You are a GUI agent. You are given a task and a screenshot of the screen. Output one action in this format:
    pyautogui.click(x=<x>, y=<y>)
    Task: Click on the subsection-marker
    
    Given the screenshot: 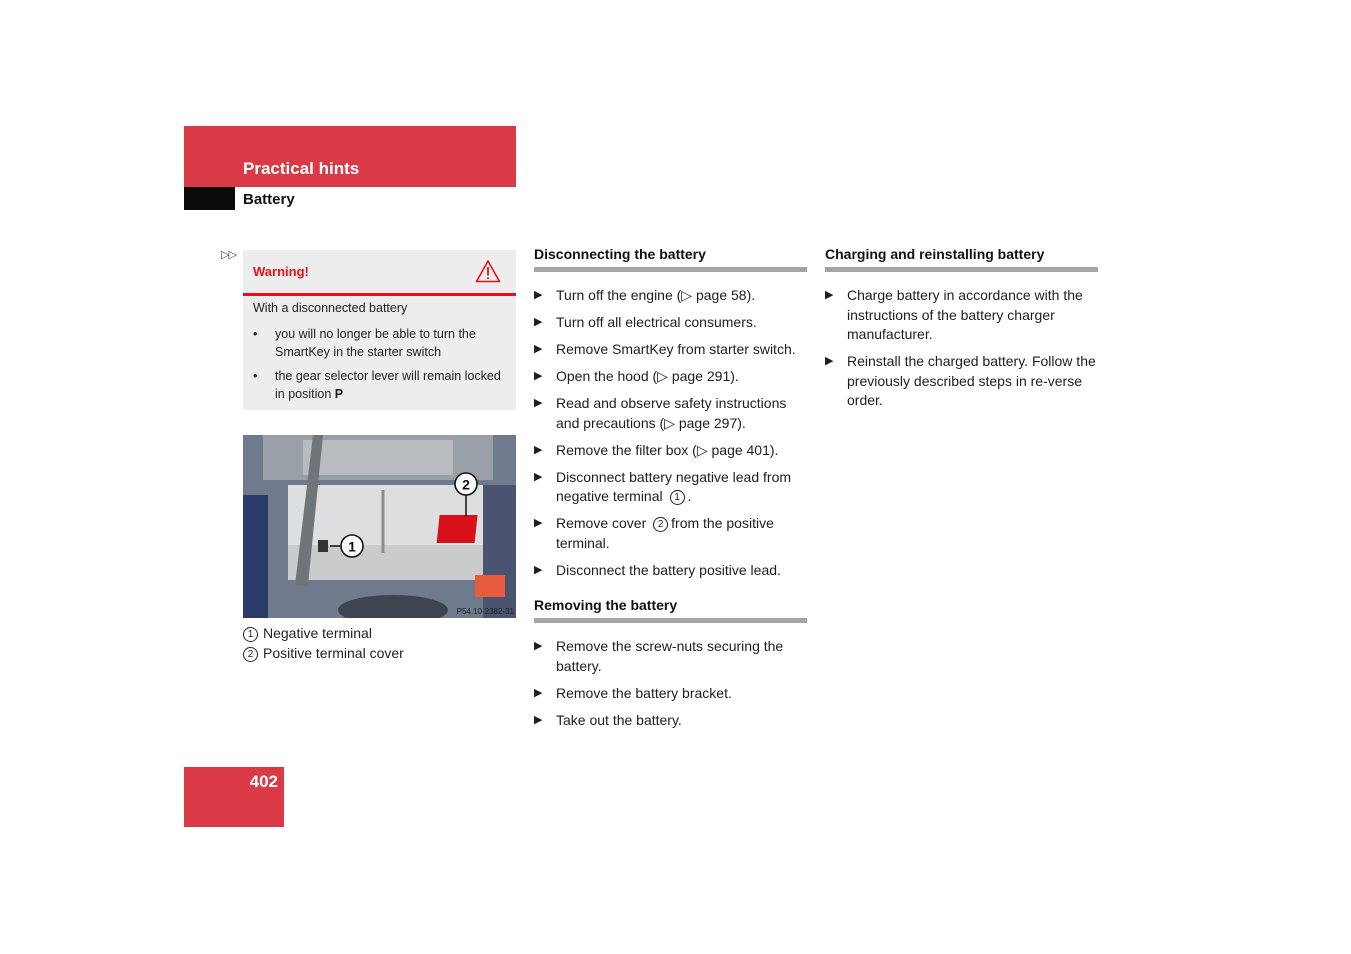 What is the action you would take?
    pyautogui.click(x=209, y=198)
    